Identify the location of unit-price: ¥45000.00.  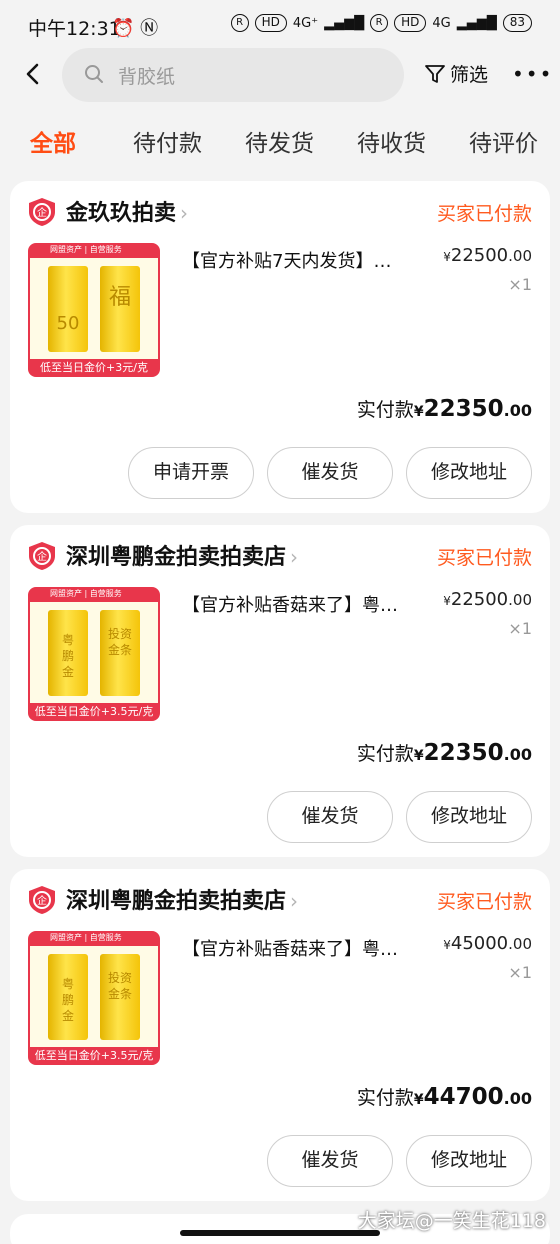
(487, 943).